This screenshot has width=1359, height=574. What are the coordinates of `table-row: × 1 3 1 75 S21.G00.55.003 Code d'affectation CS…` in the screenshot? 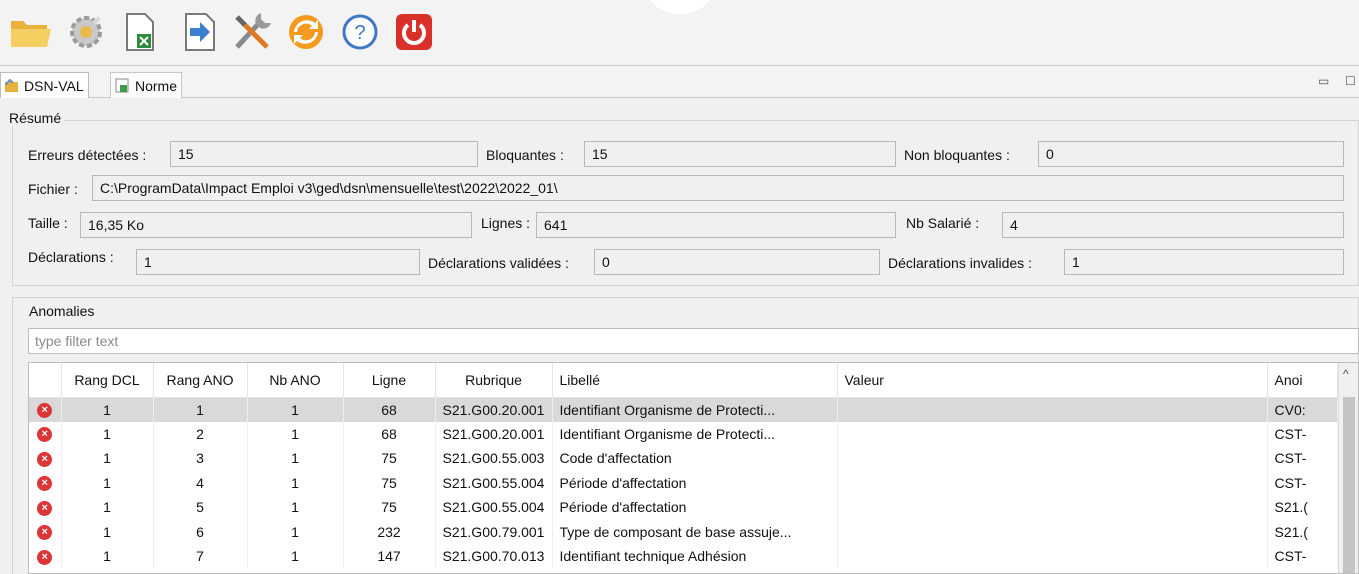 It's located at (683, 458).